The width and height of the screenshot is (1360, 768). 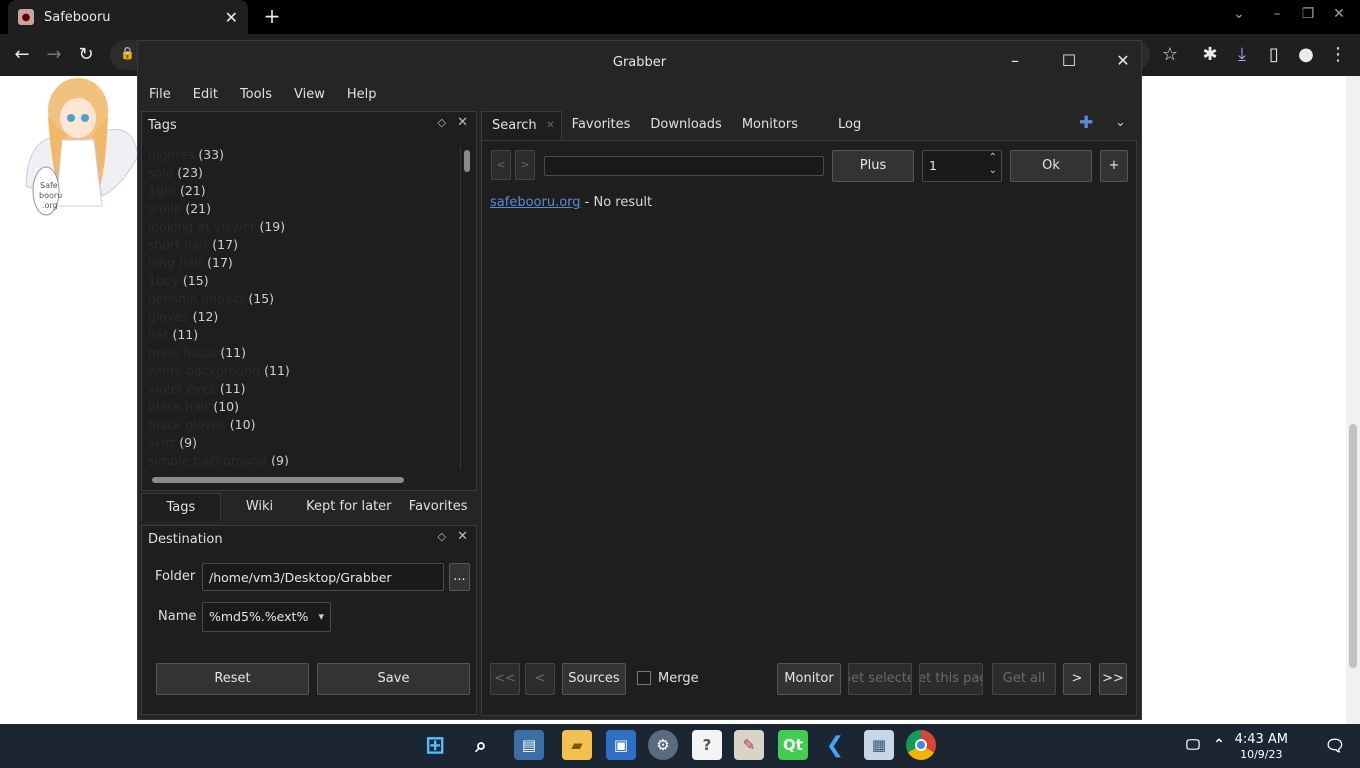 What do you see at coordinates (302, 209) in the screenshot?
I see `tag-item: smile (21)` at bounding box center [302, 209].